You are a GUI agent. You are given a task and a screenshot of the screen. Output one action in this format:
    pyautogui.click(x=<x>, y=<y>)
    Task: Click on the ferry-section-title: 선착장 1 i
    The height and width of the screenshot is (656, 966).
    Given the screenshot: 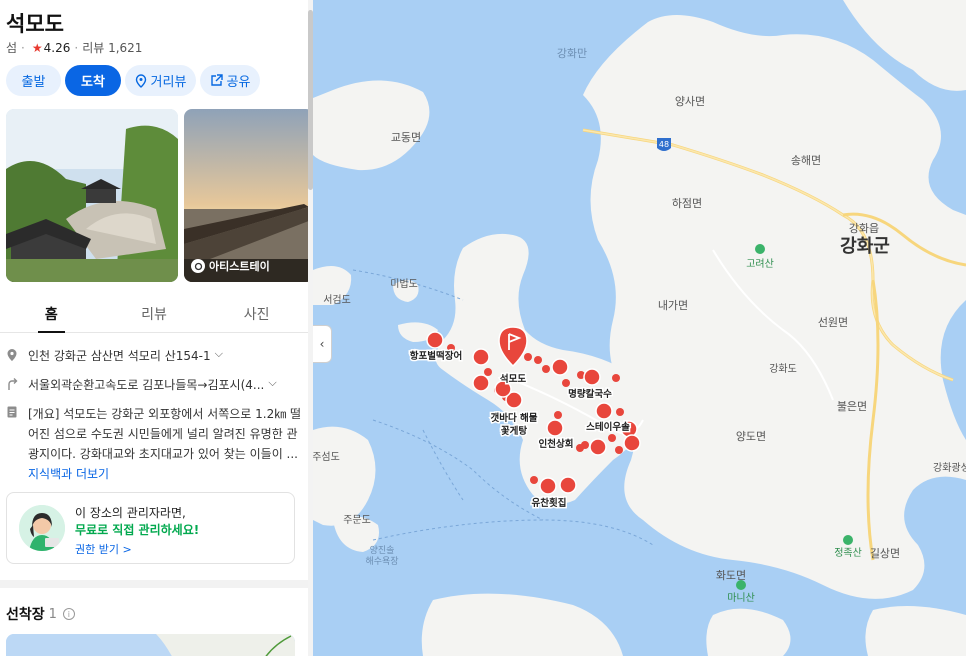 What is the action you would take?
    pyautogui.click(x=40, y=614)
    